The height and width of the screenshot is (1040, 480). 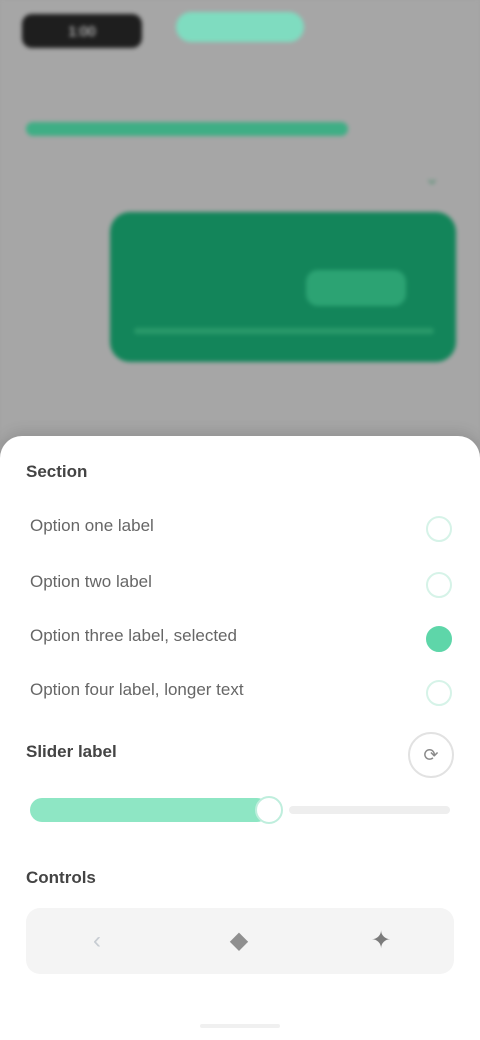 I want to click on green-card, so click(x=283, y=287).